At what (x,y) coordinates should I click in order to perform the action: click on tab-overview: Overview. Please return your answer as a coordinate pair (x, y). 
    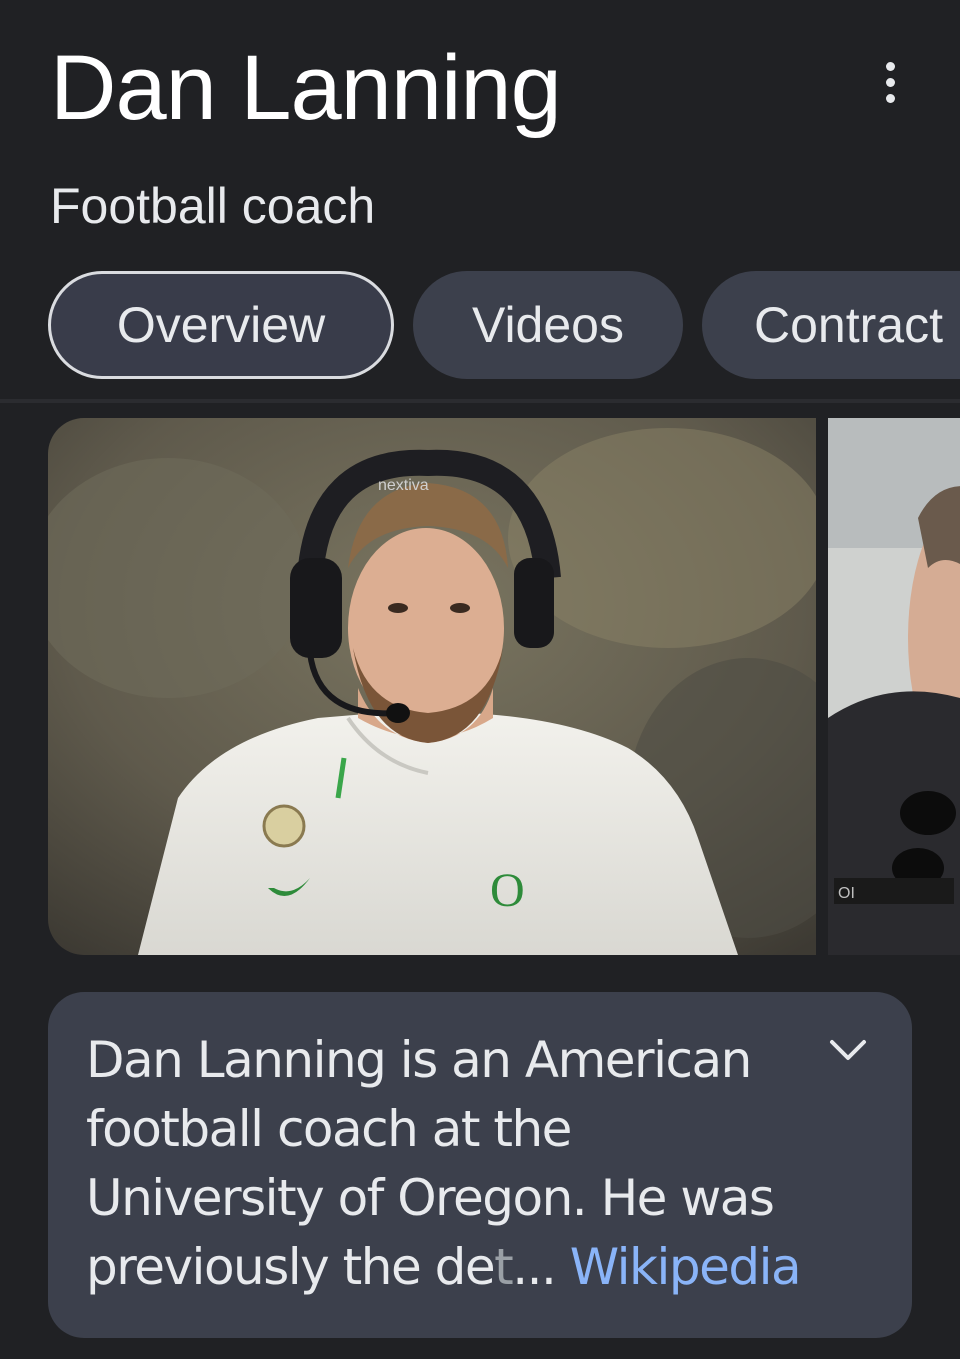
    Looking at the image, I should click on (221, 325).